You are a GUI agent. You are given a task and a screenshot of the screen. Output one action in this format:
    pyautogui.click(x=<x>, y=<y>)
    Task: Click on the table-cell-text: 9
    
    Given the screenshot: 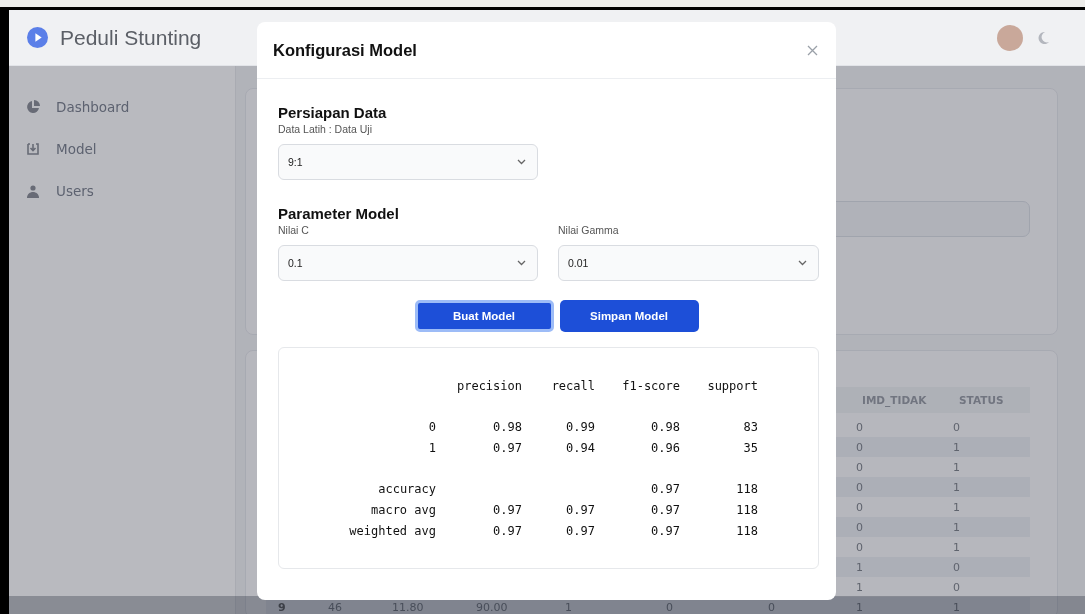 What is the action you would take?
    pyautogui.click(x=282, y=607)
    